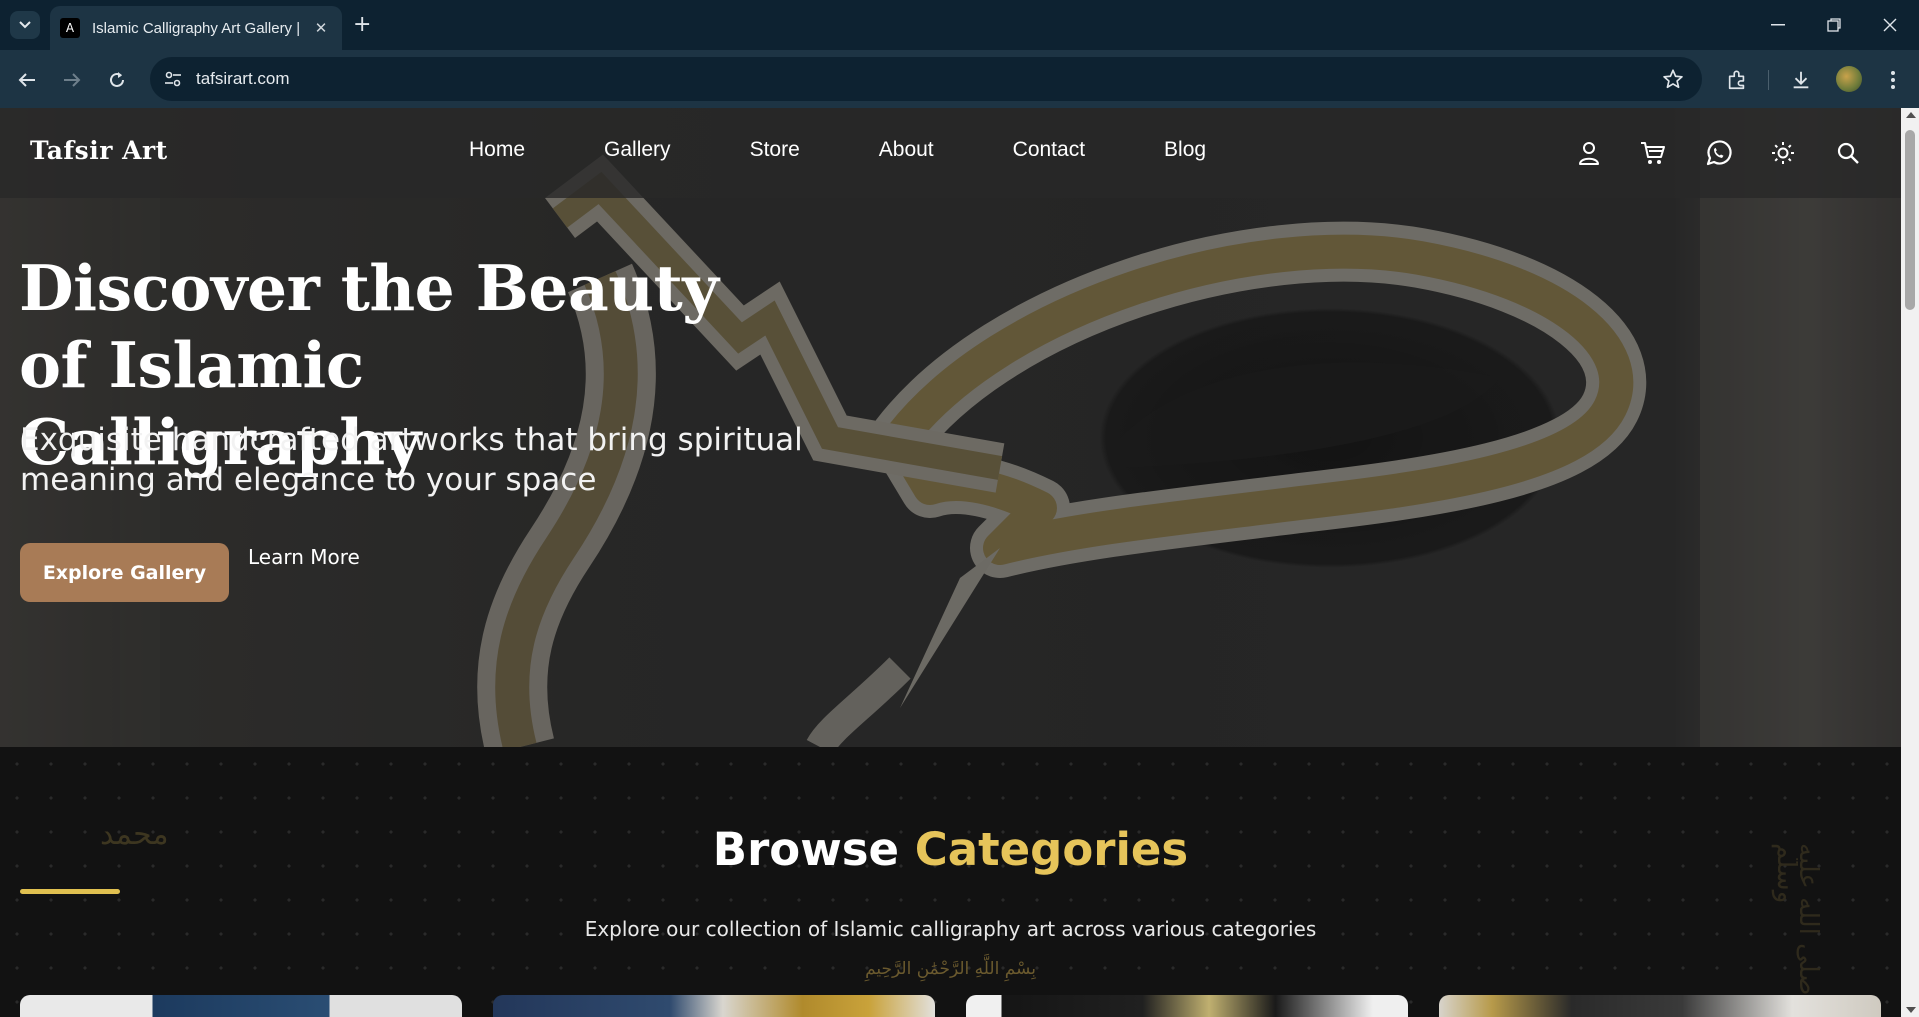  I want to click on user-icon, so click(1589, 153).